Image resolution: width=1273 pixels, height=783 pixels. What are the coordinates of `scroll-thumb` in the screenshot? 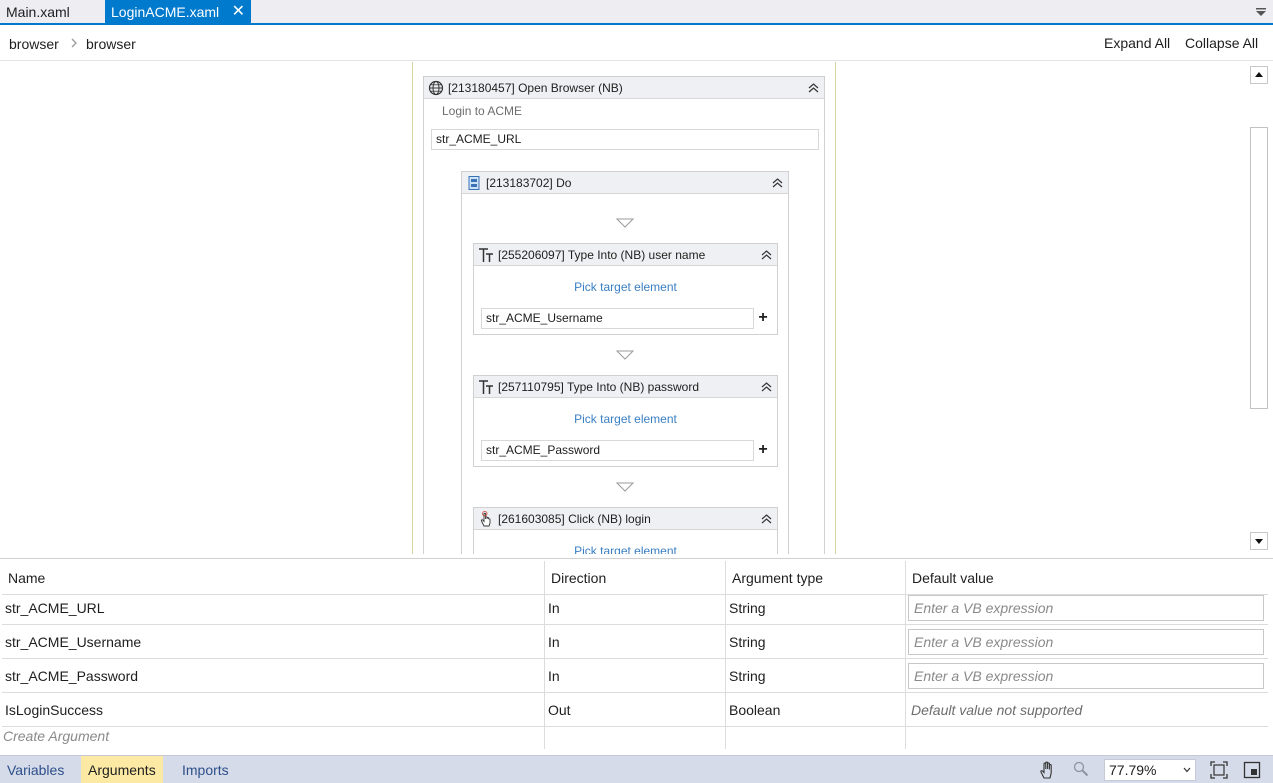 It's located at (1259, 268).